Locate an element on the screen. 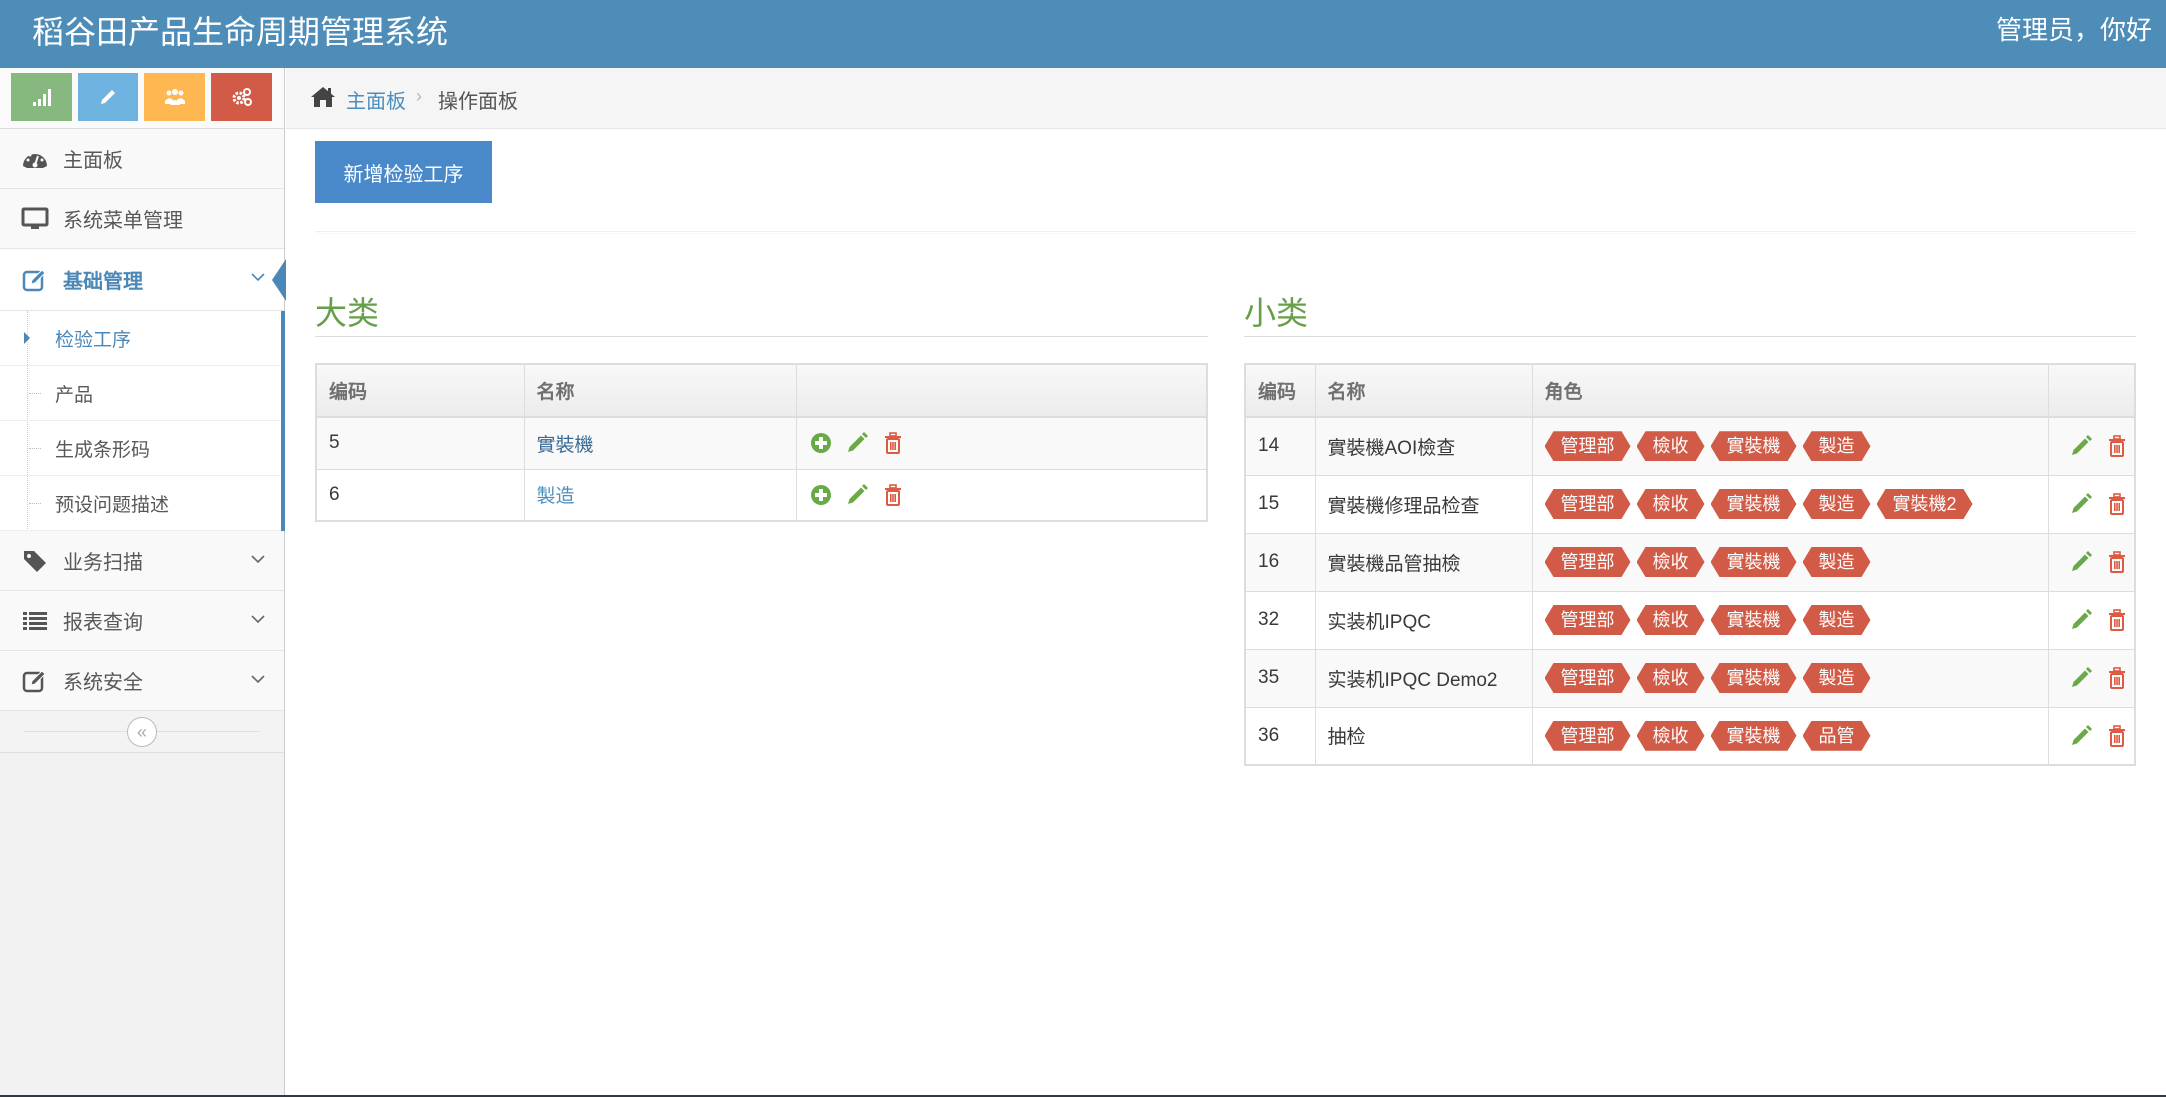 The height and width of the screenshot is (1097, 2166). sidebar-collapse-bar: « is located at coordinates (142, 732).